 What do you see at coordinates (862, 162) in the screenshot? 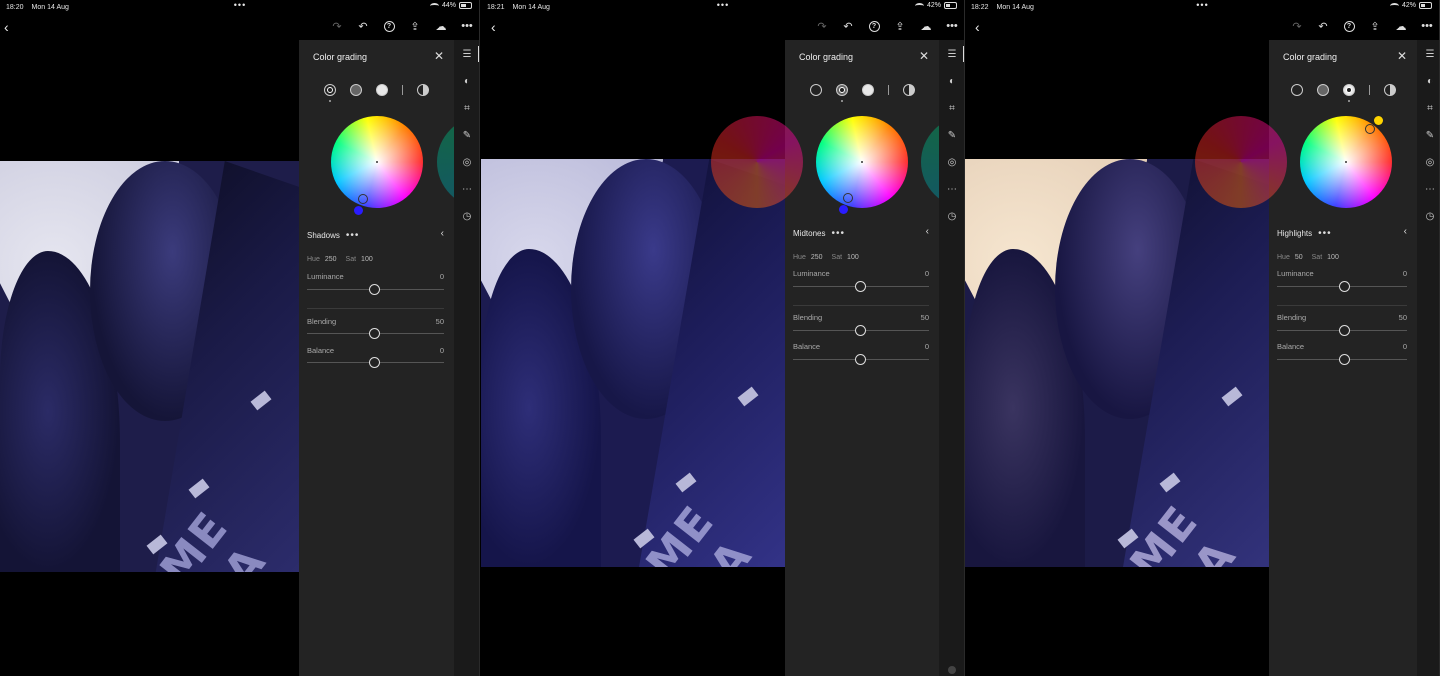
I see `midtones-color-wheel` at bounding box center [862, 162].